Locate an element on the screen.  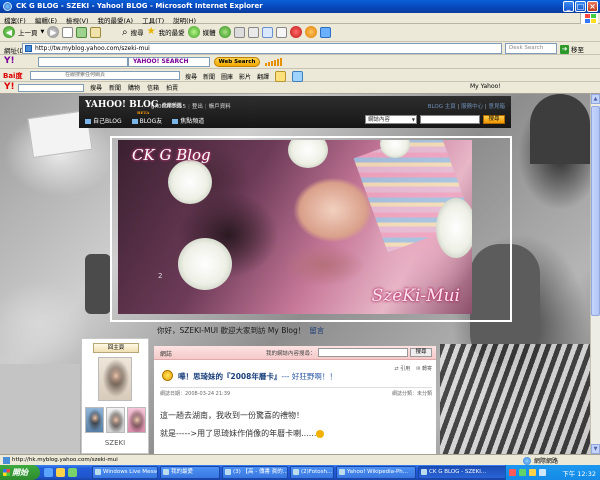
web-search-button: Web Search is located at coordinates (237, 62).